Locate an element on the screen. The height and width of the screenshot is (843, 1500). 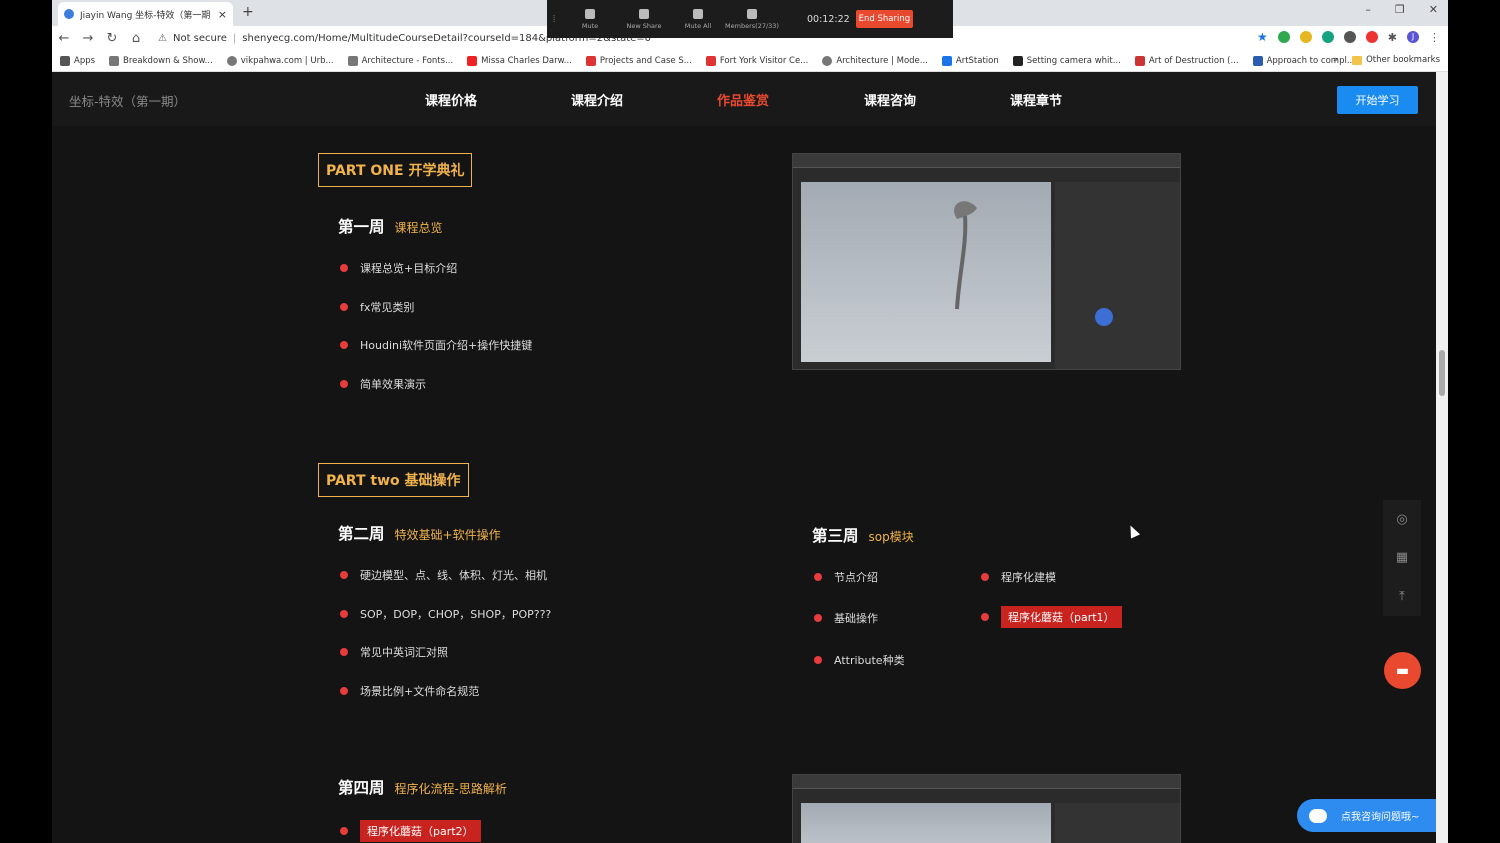
forward-arrow-icon: → is located at coordinates (88, 38).